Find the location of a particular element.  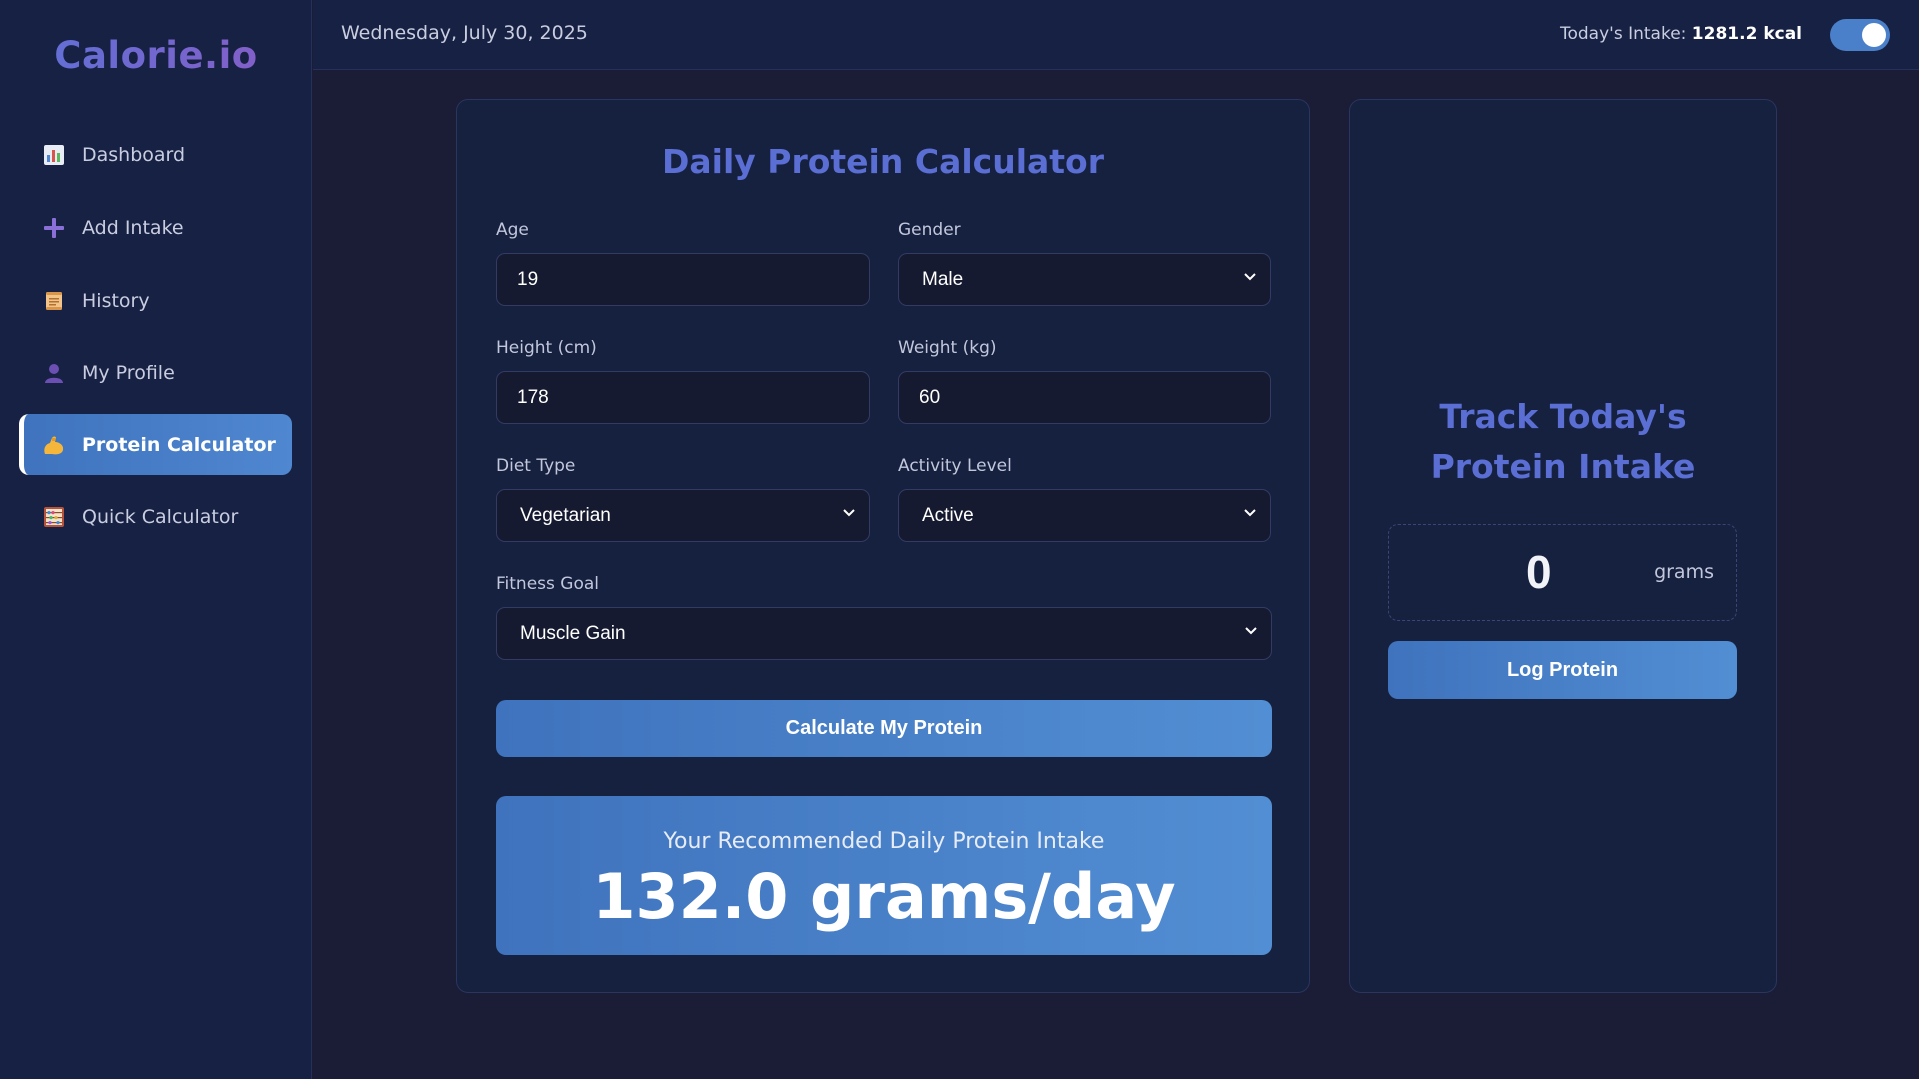

sidebar-item-label: Dashboard is located at coordinates (134, 154).